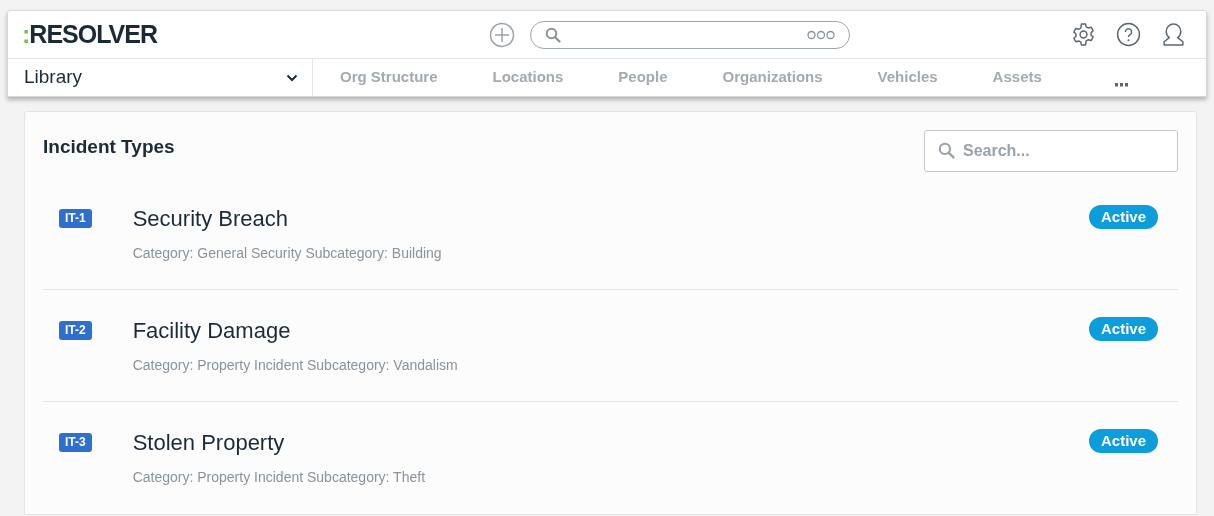  Describe the element at coordinates (287, 219) in the screenshot. I see `item-title: Security Breach` at that location.